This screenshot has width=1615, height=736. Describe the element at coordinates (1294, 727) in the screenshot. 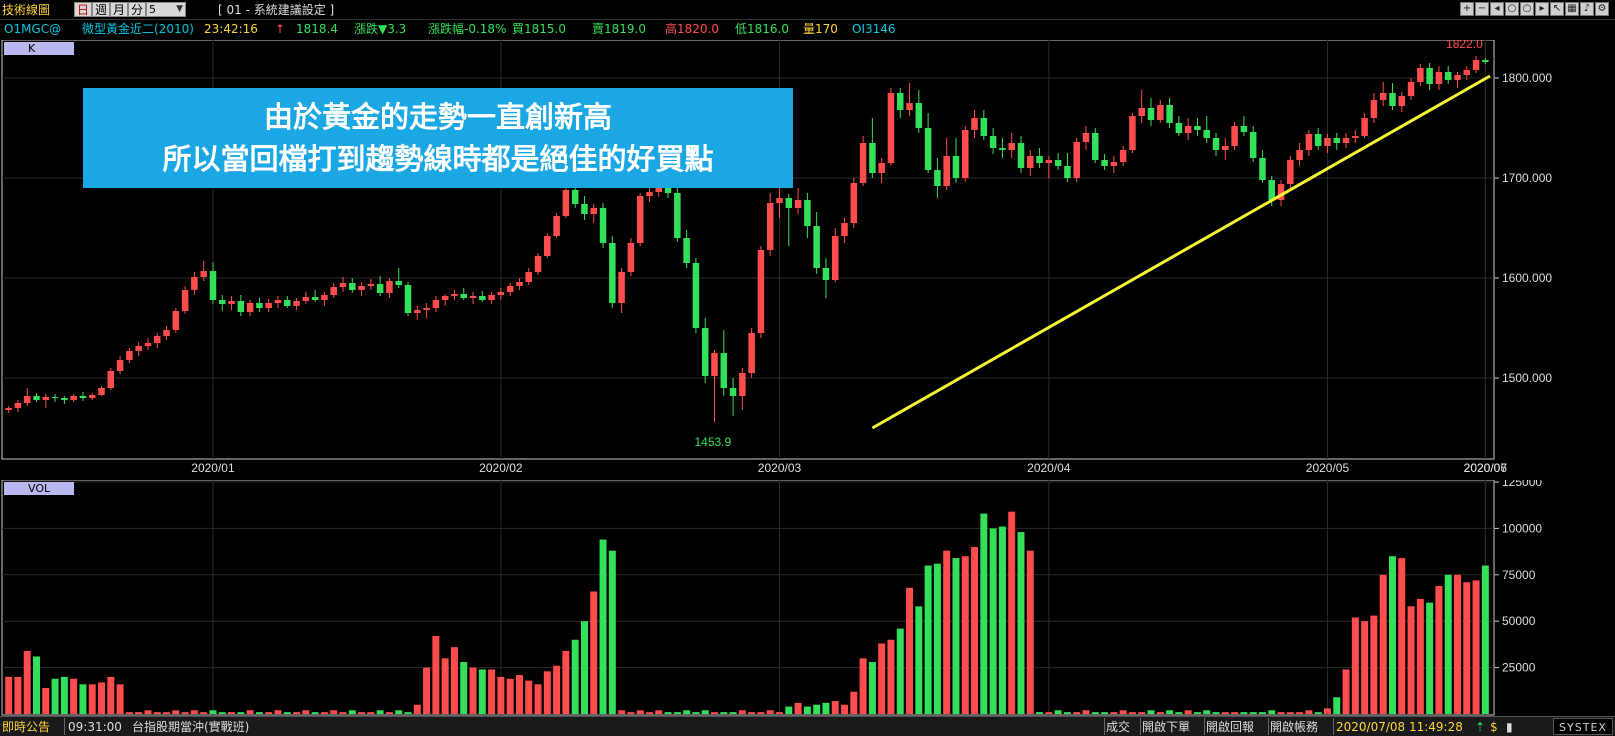

I see `open-account-button: 開啟帳務` at that location.